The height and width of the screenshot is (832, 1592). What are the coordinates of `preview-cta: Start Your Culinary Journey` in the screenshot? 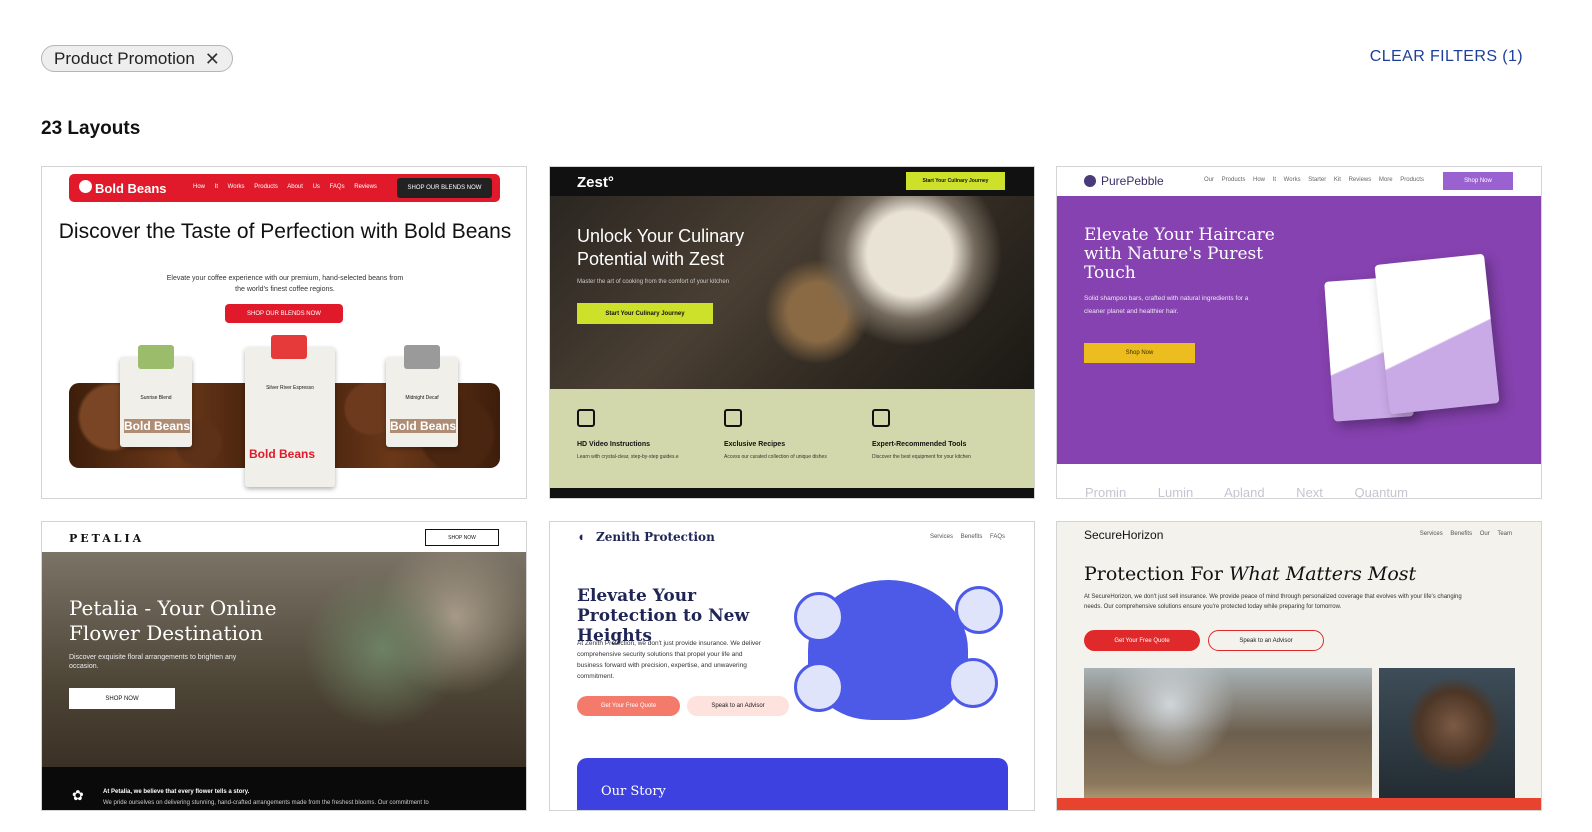 It's located at (645, 313).